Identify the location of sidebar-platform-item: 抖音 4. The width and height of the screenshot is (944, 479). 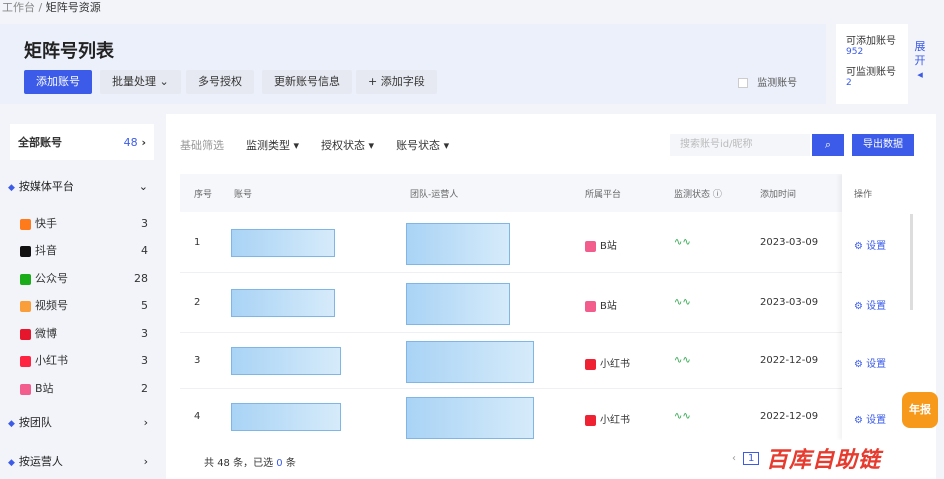
(84, 250).